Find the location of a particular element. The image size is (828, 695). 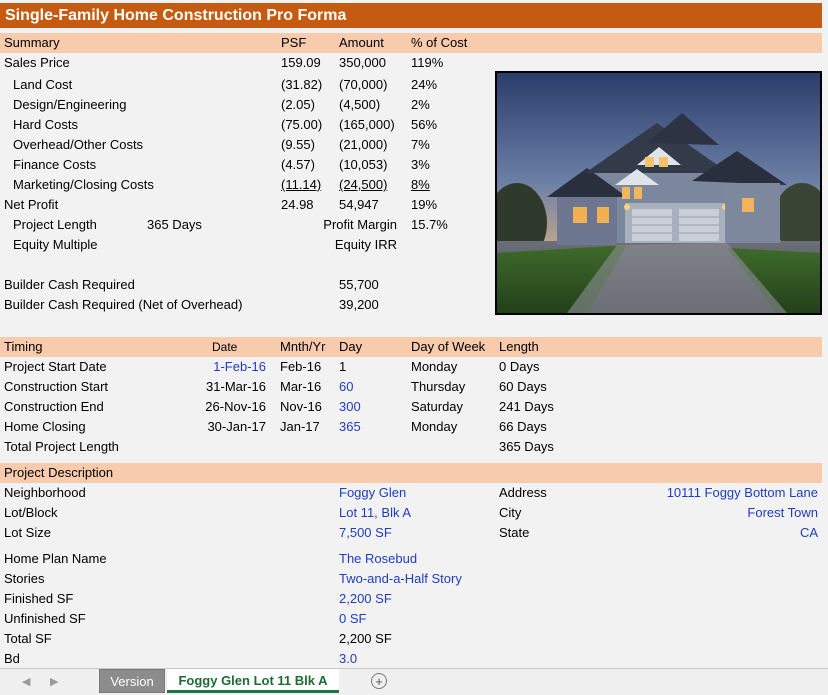

net-profit-amount: 54,947 is located at coordinates (359, 205).